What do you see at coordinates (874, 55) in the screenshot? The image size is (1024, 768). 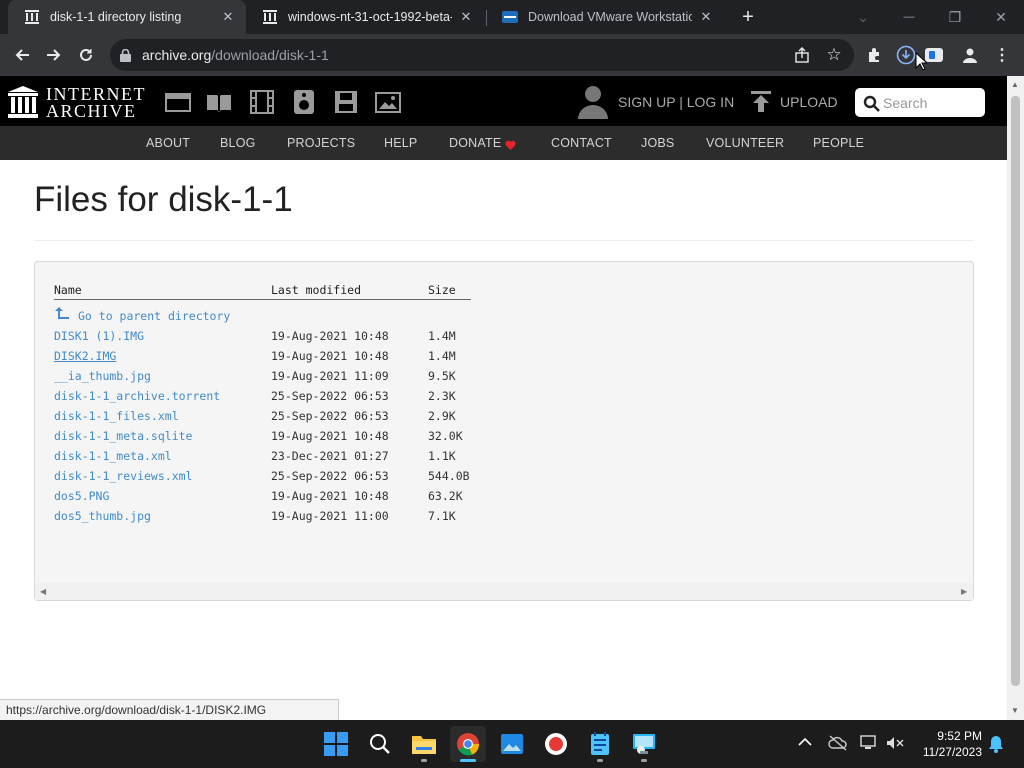 I see `extensions-icon` at bounding box center [874, 55].